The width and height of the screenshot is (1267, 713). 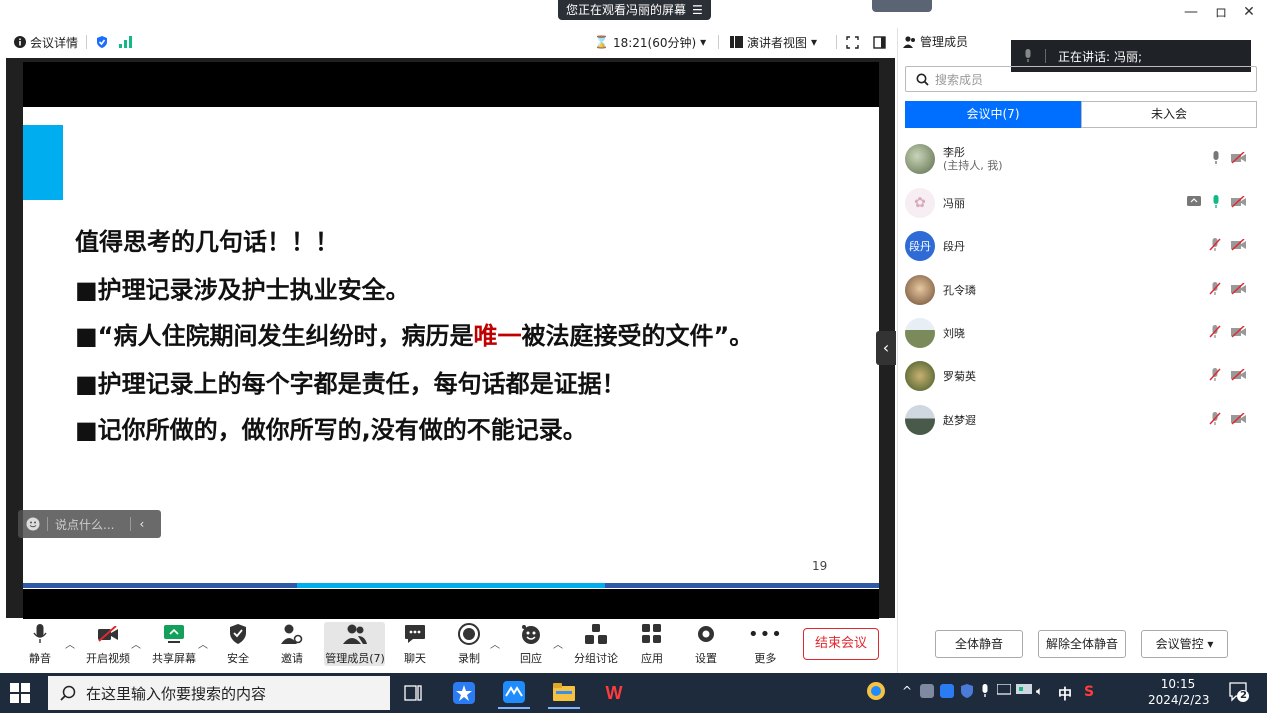 I want to click on screen-share-icon, so click(x=1194, y=202).